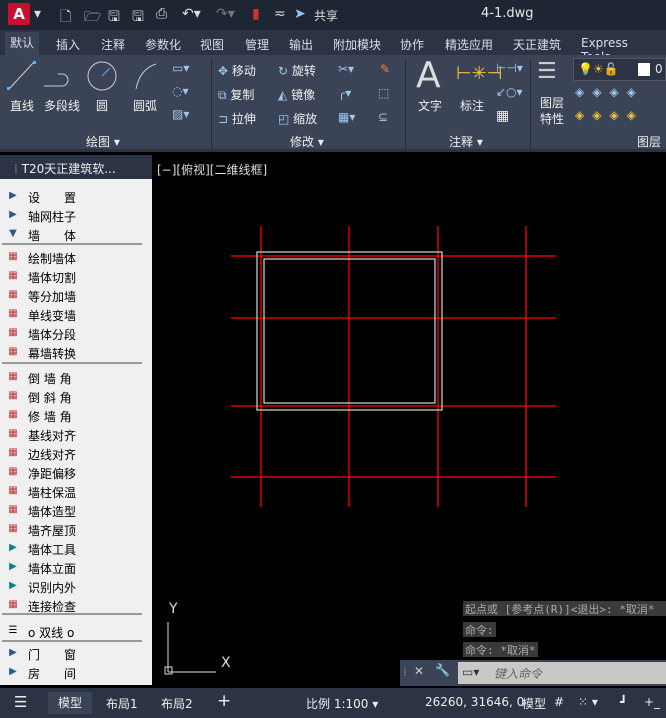 The image size is (666, 718). I want to click on stretch-button: ⊐ 拉伸, so click(237, 118).